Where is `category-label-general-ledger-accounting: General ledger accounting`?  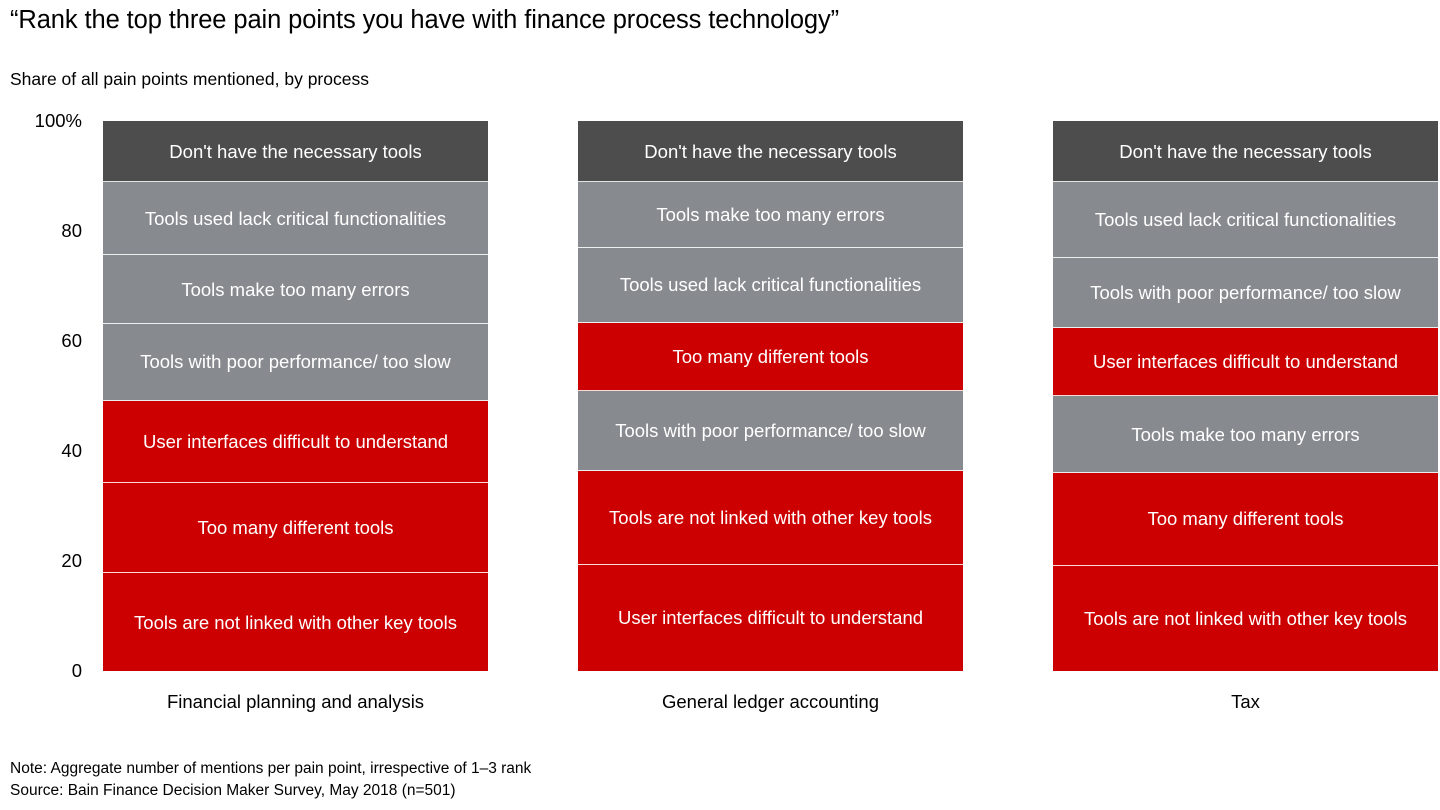
category-label-general-ledger-accounting: General ledger accounting is located at coordinates (770, 701).